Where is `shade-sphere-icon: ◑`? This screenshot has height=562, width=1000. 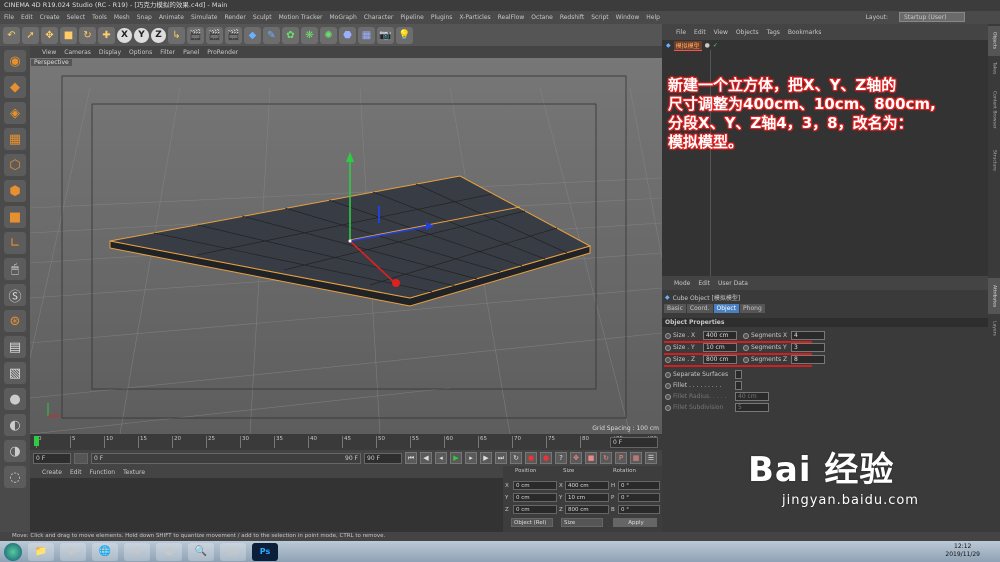
shade-sphere-icon: ◑ is located at coordinates (15, 451).